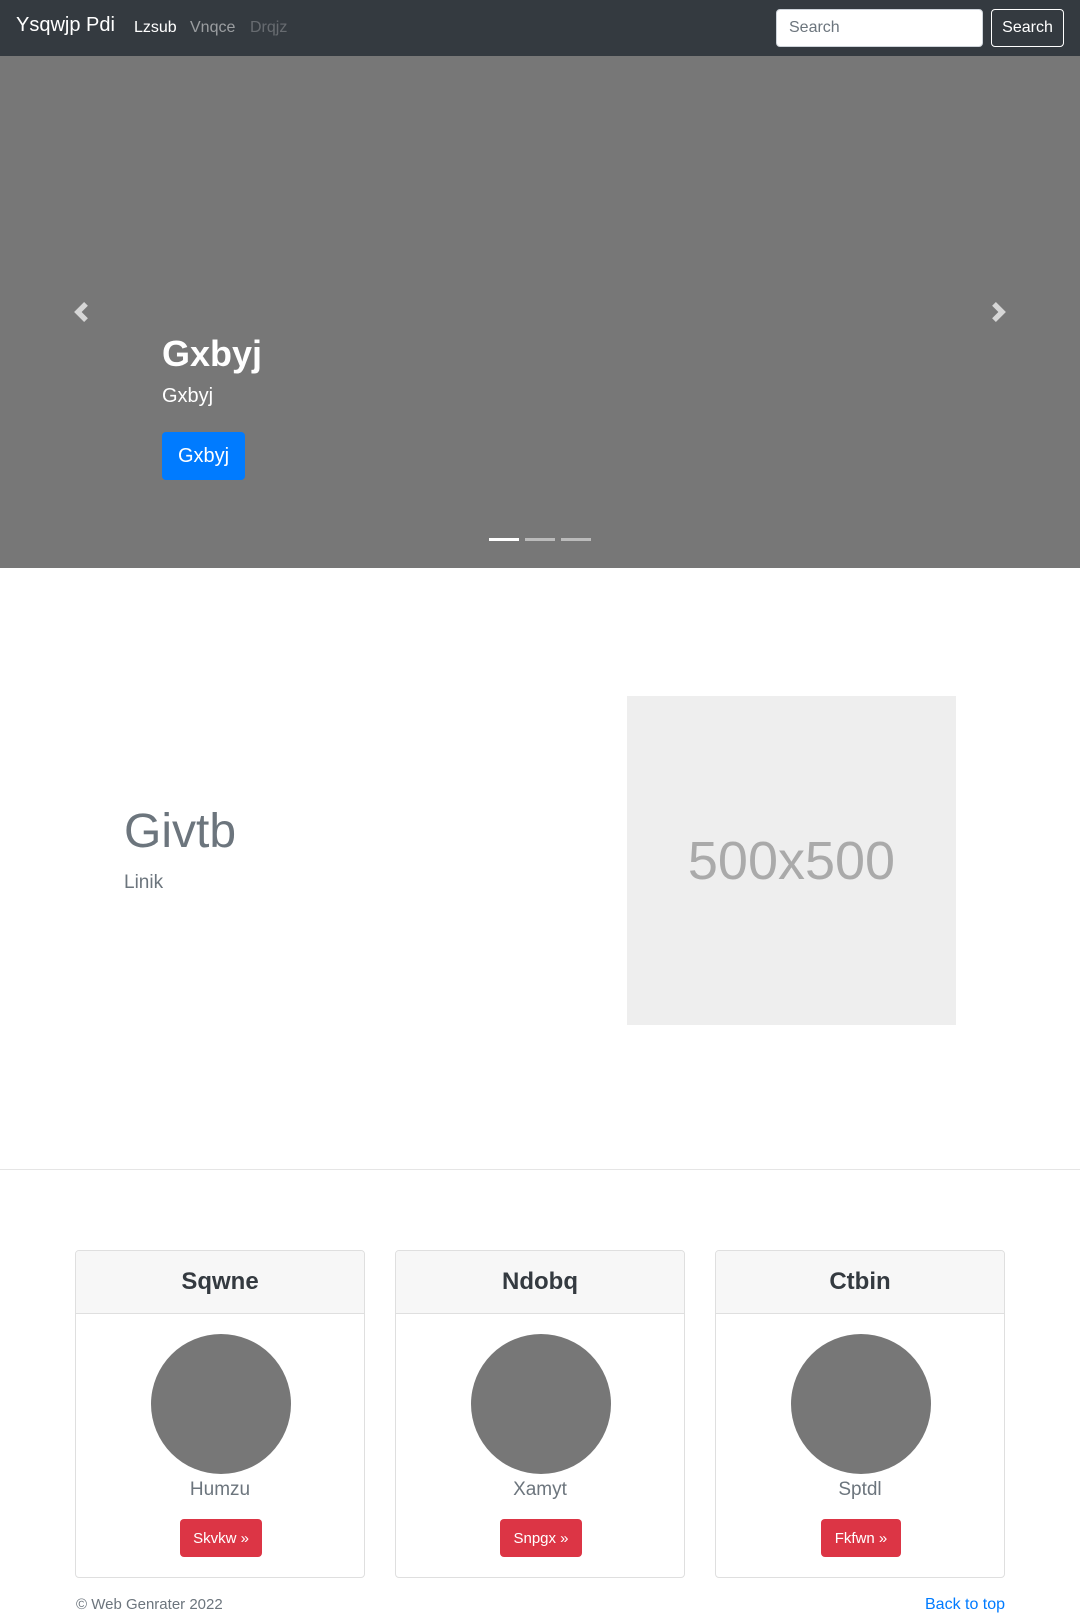  I want to click on footer-copyright: © Web Genrater 2022, so click(149, 1604).